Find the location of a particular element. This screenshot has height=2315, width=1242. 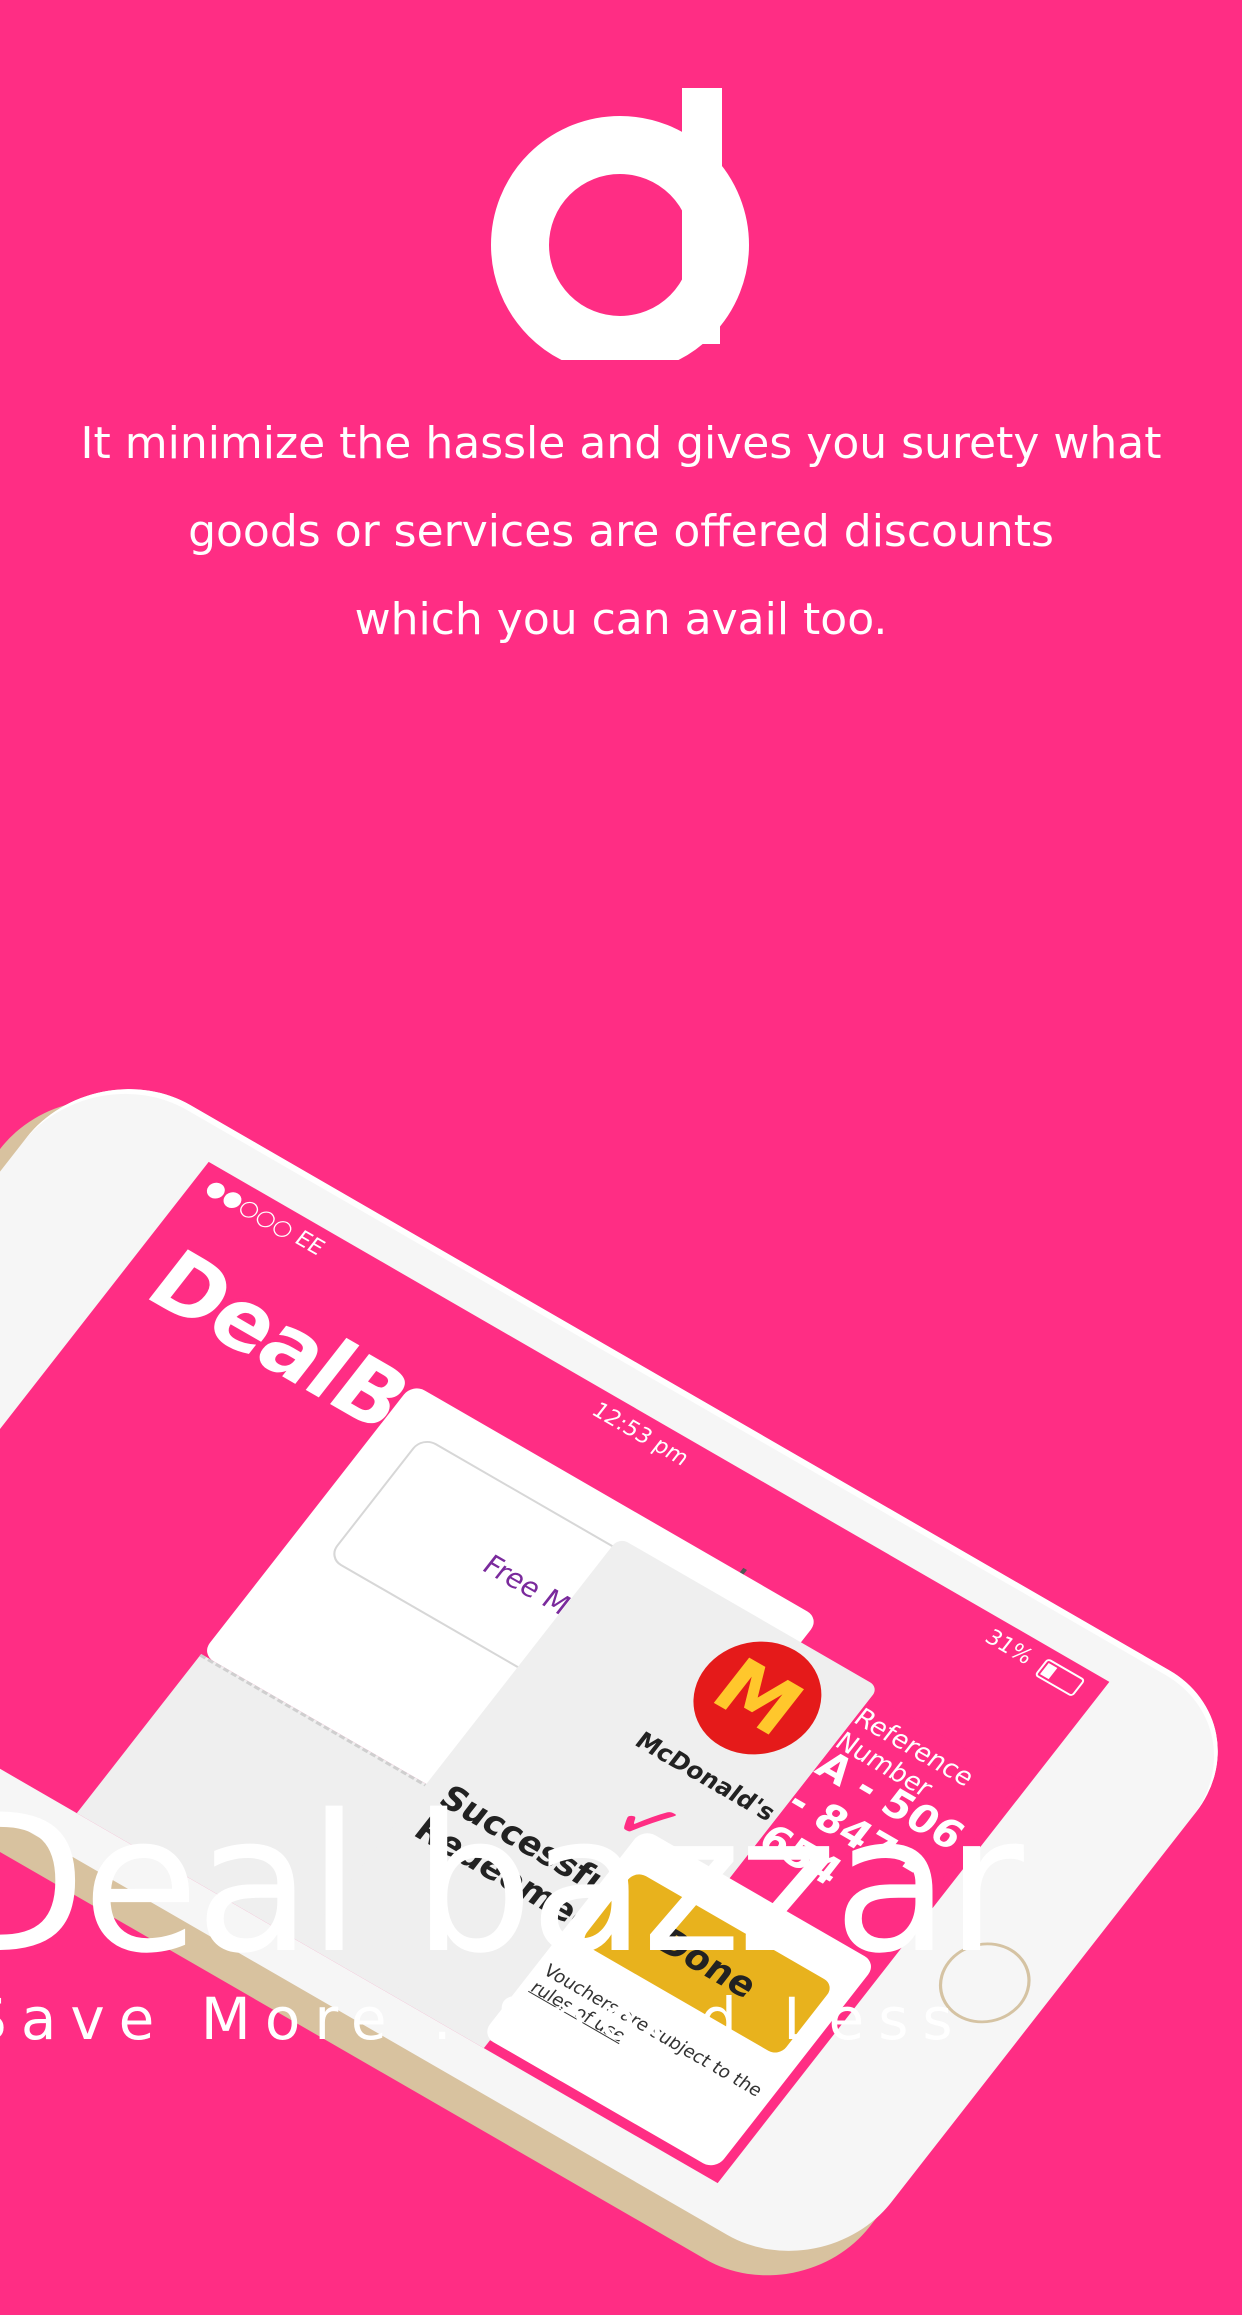

tagline-line: goods or services are offered discounts is located at coordinates (621, 531).